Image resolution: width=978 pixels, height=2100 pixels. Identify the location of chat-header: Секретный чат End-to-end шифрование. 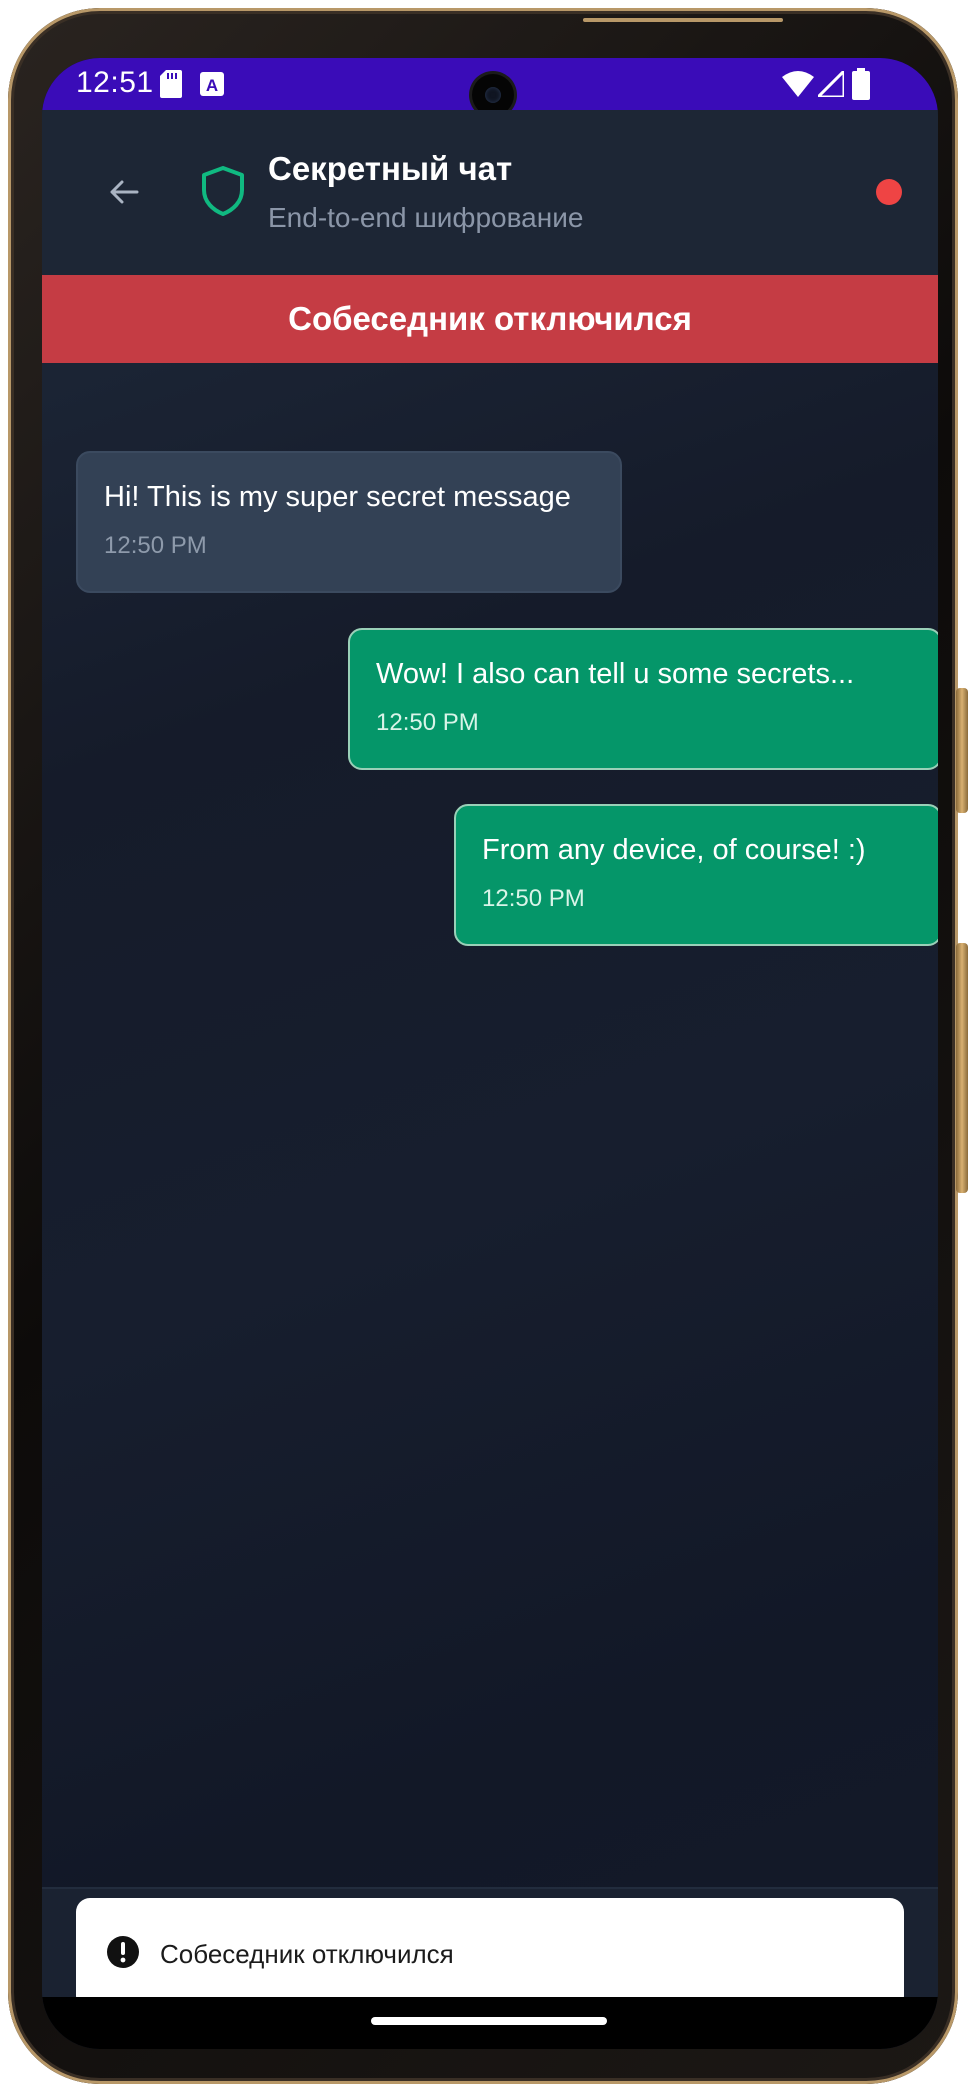
(490, 192).